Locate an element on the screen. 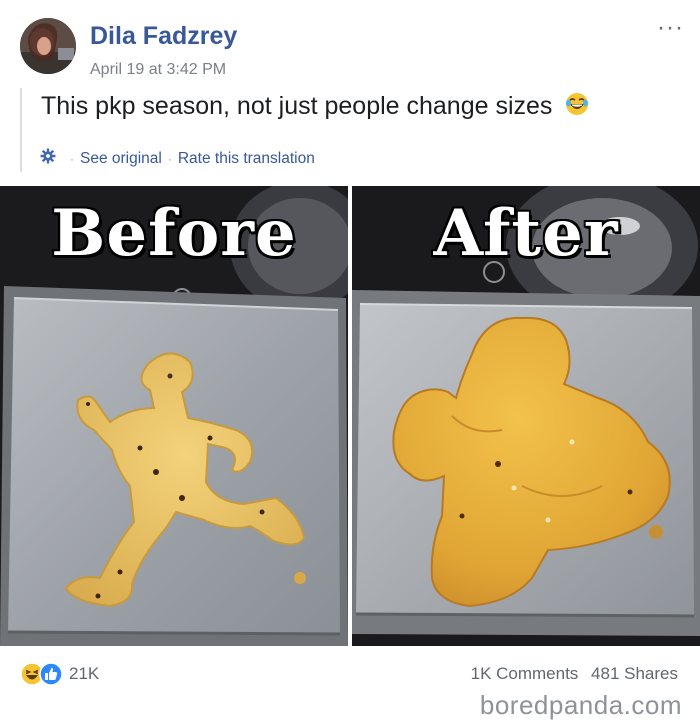 The width and height of the screenshot is (700, 725). before-label: Before is located at coordinates (174, 233).